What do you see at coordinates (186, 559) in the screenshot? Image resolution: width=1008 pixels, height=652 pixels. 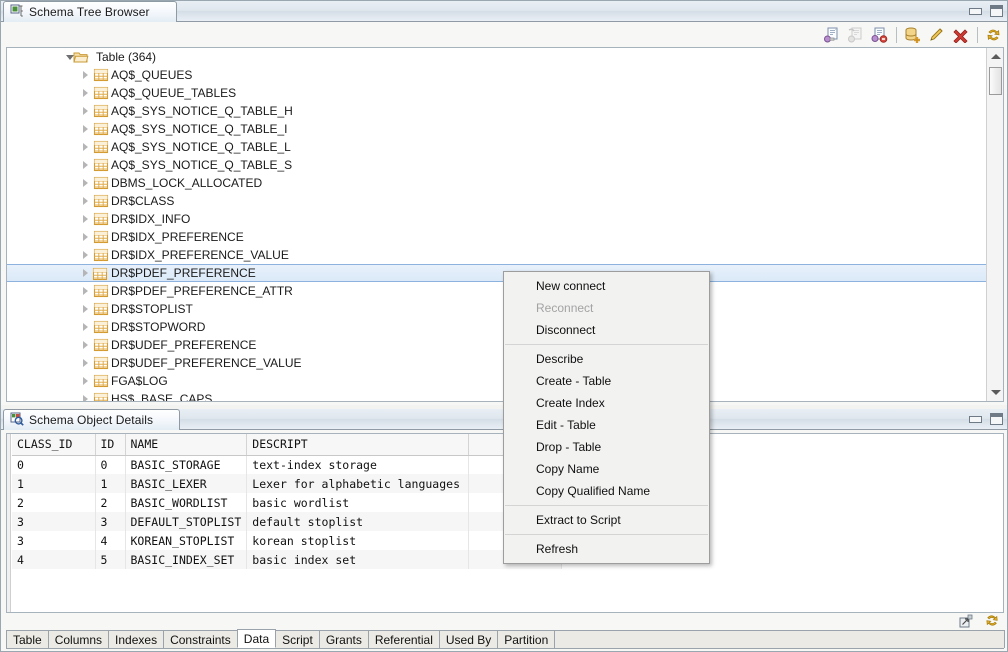 I see `table-cell: BASIC_INDEX_SET` at bounding box center [186, 559].